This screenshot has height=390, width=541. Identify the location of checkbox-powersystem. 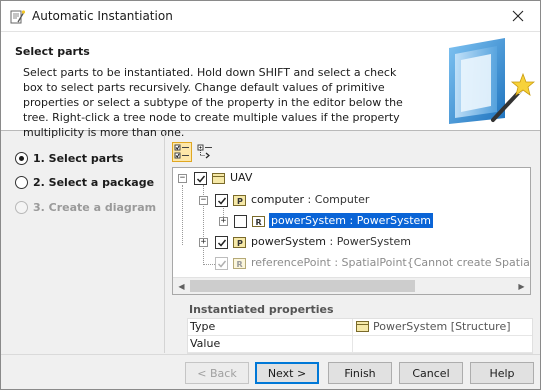
(221, 242).